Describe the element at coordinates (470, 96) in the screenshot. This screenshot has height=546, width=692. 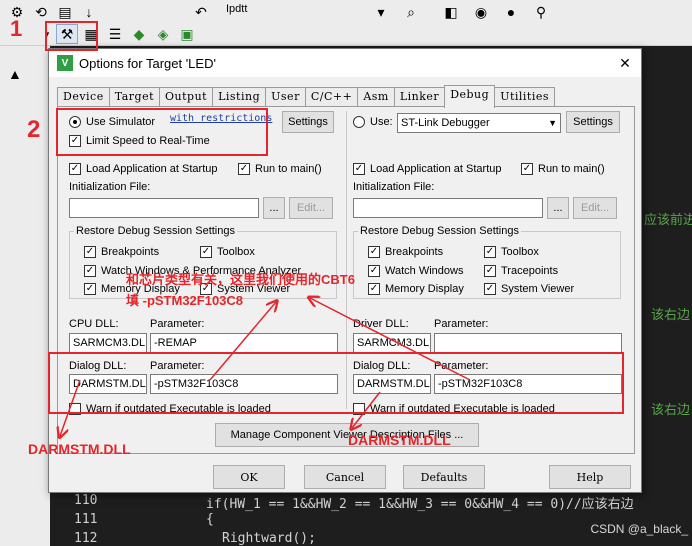
I see `tab-debug: Debug` at that location.